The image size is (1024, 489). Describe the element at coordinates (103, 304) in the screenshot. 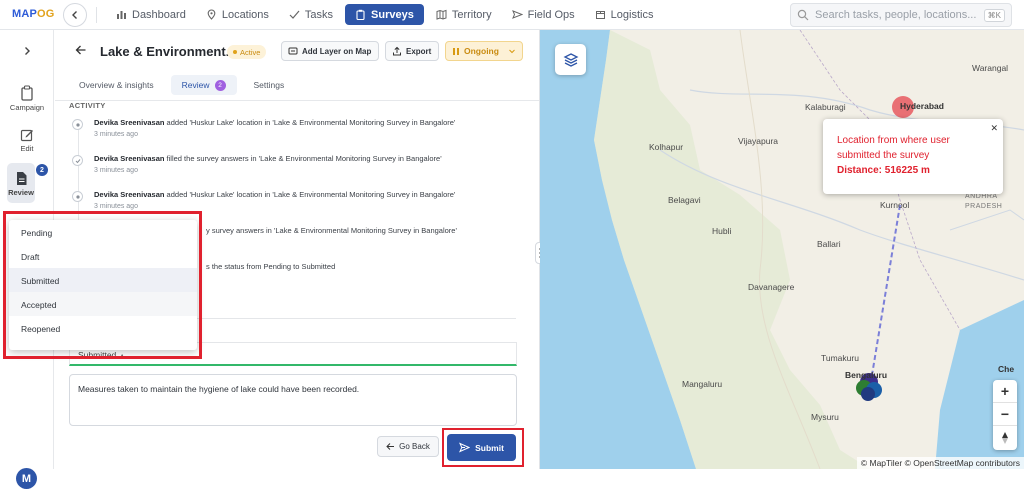

I see `status-option-accepted: Accepted` at that location.